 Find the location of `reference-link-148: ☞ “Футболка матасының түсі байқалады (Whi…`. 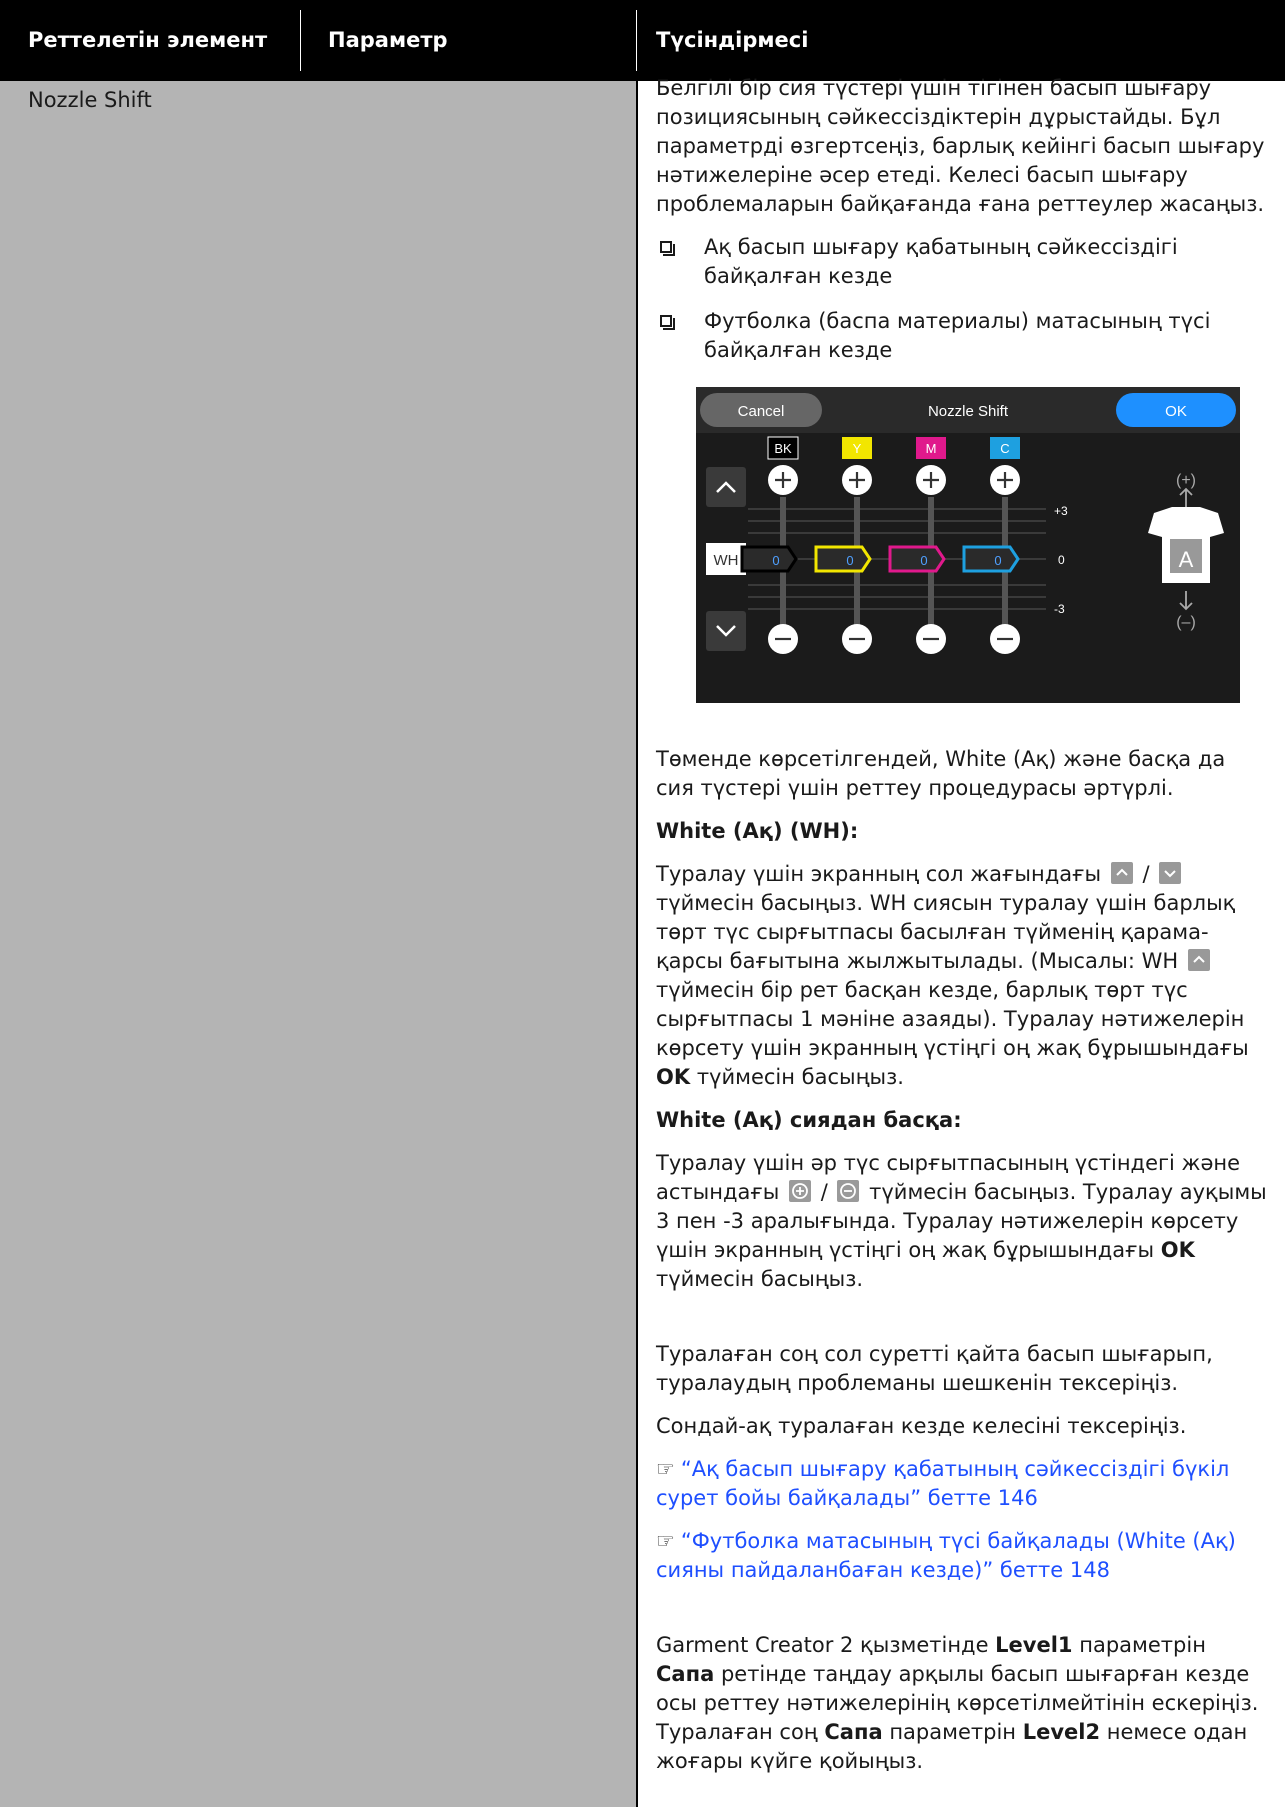

reference-link-148: ☞ “Футболка матасының түсі байқалады (Whi… is located at coordinates (962, 1556).